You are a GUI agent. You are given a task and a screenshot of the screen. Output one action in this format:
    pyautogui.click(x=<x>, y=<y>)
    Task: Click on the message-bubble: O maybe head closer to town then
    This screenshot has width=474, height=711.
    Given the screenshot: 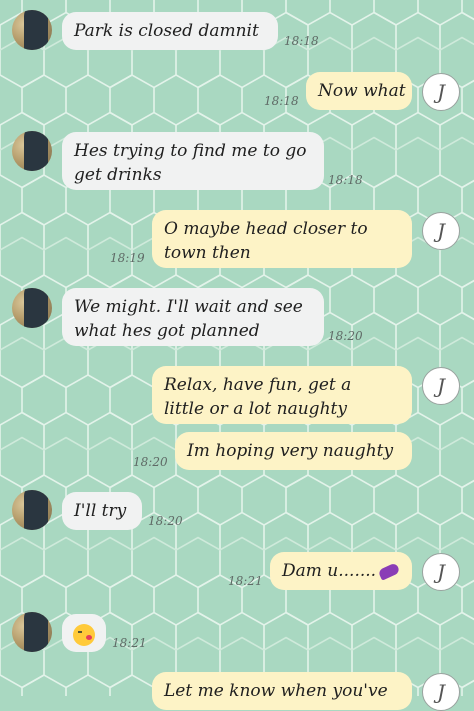 What is the action you would take?
    pyautogui.click(x=282, y=239)
    